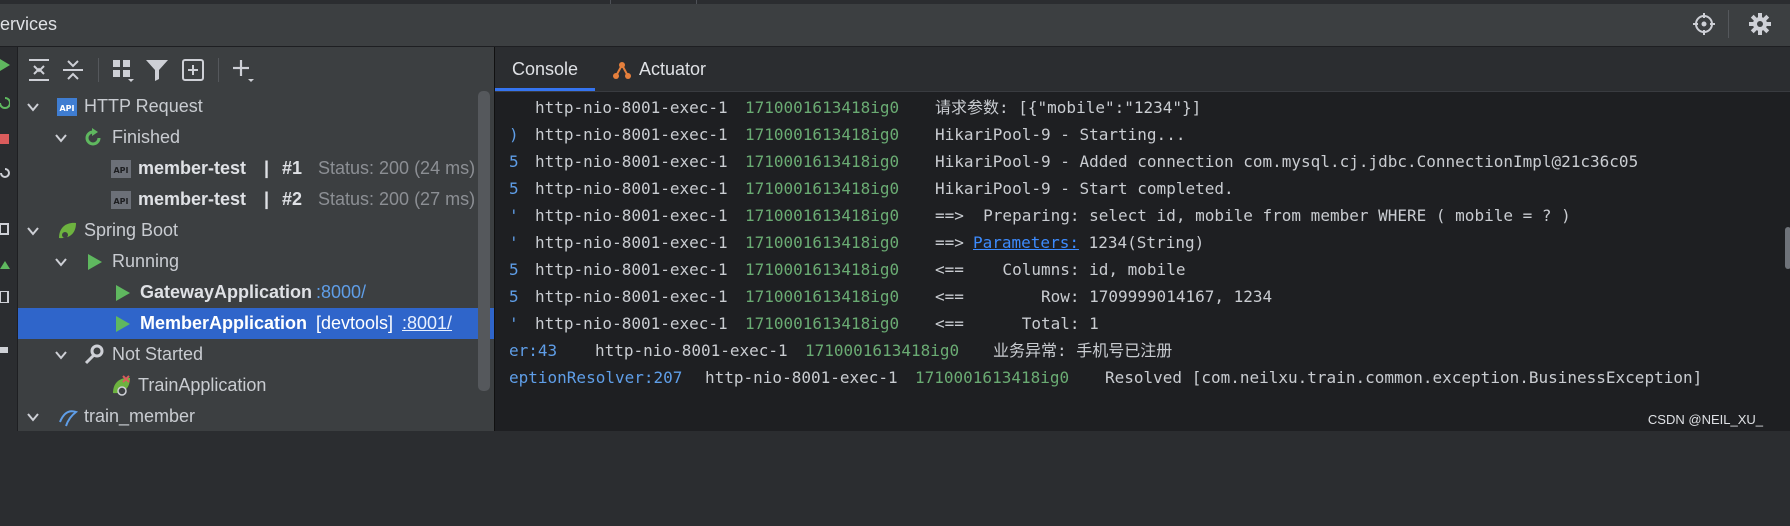 The image size is (1790, 526). What do you see at coordinates (73, 70) in the screenshot?
I see `collapse-all-icon` at bounding box center [73, 70].